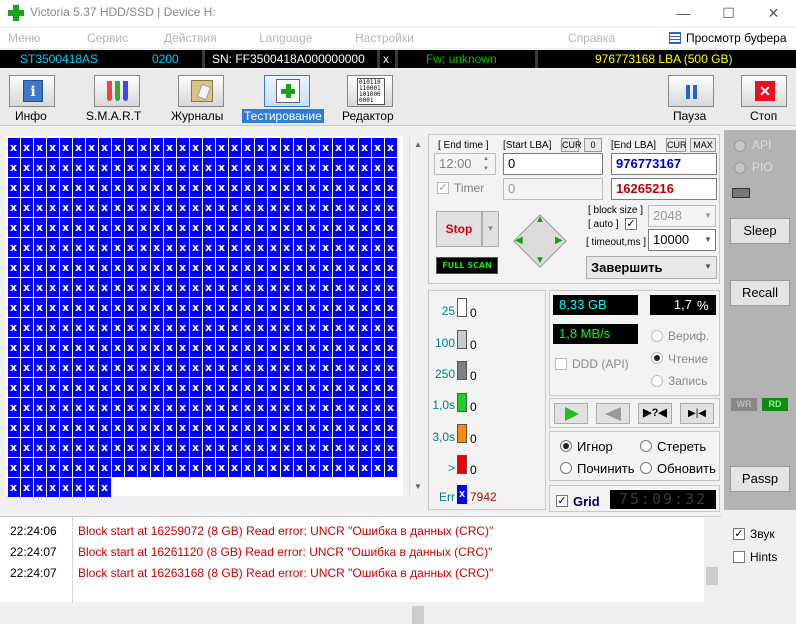 Image resolution: width=796 pixels, height=624 pixels. I want to click on log-scroll-thumb, so click(712, 576).